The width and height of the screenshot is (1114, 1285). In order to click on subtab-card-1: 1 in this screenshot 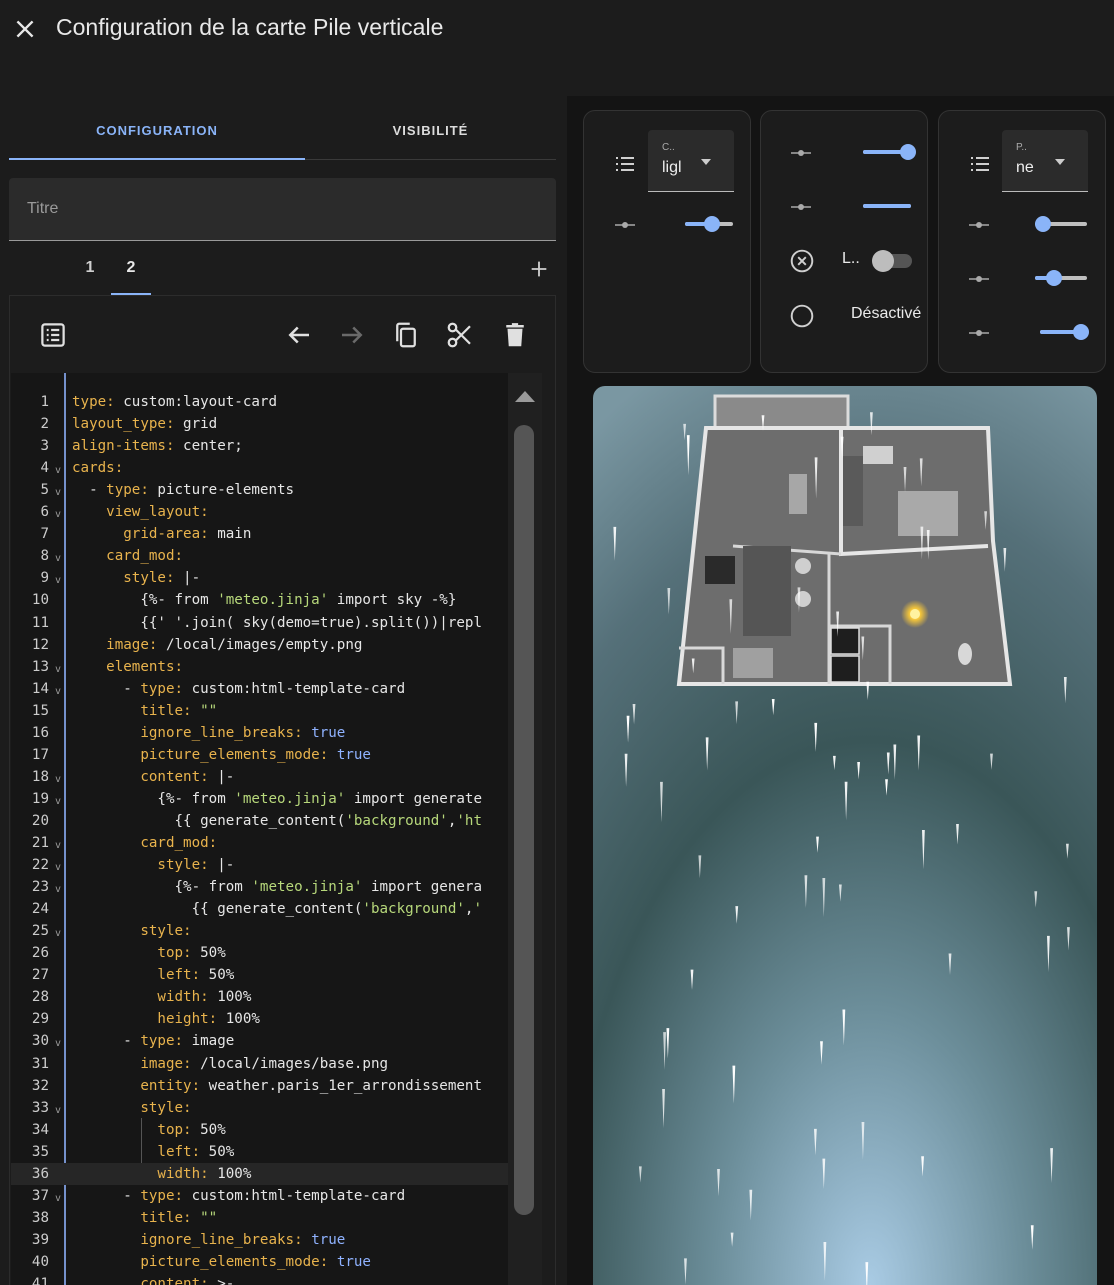, I will do `click(90, 271)`.